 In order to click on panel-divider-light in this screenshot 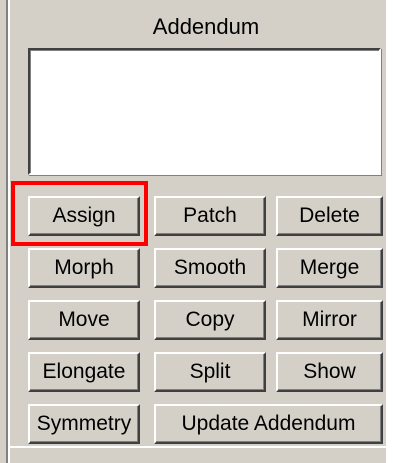, I will do `click(9, 231)`.